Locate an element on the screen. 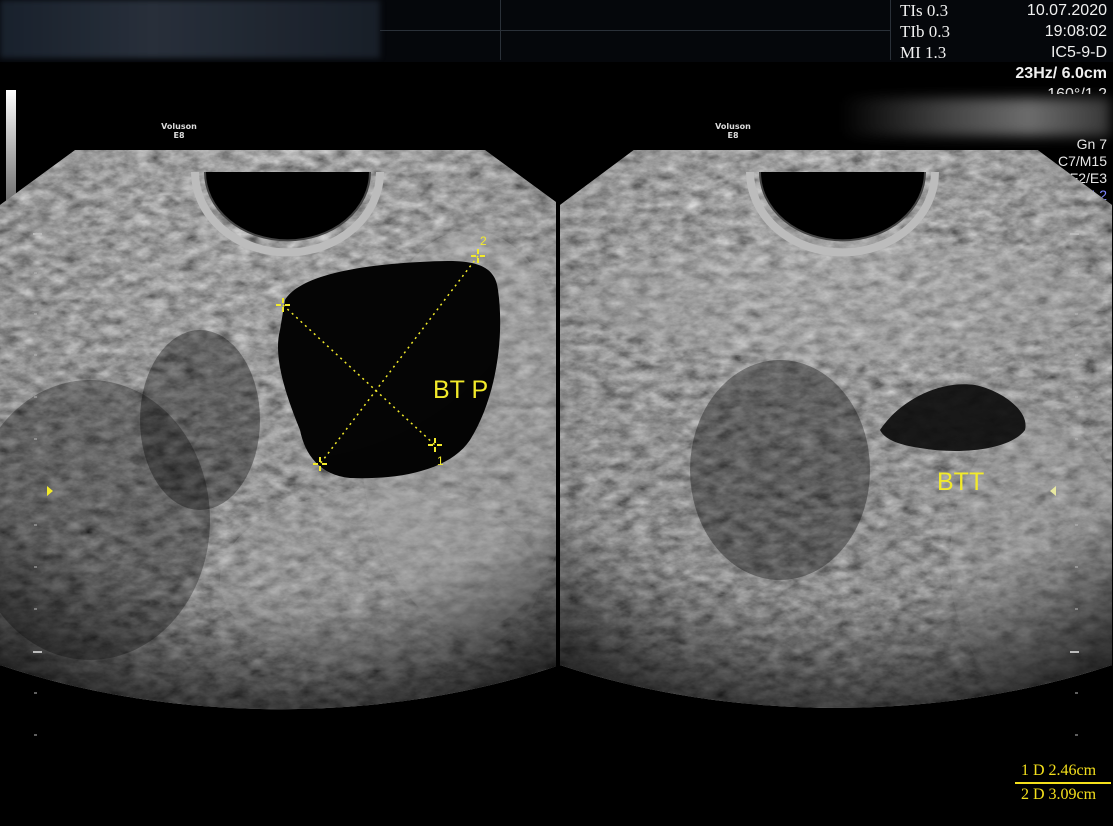 The width and height of the screenshot is (1113, 826). annotation-btt: BTT is located at coordinates (961, 482).